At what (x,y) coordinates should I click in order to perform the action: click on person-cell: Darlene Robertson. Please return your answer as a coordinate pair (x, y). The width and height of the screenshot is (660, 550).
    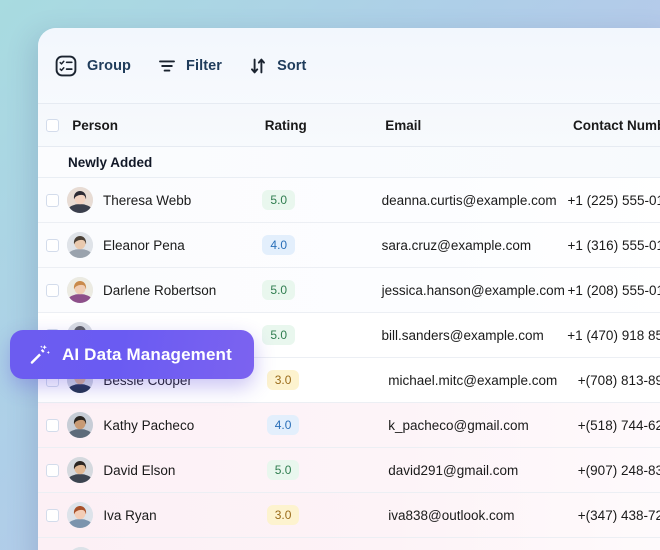
    Looking at the image, I should click on (164, 290).